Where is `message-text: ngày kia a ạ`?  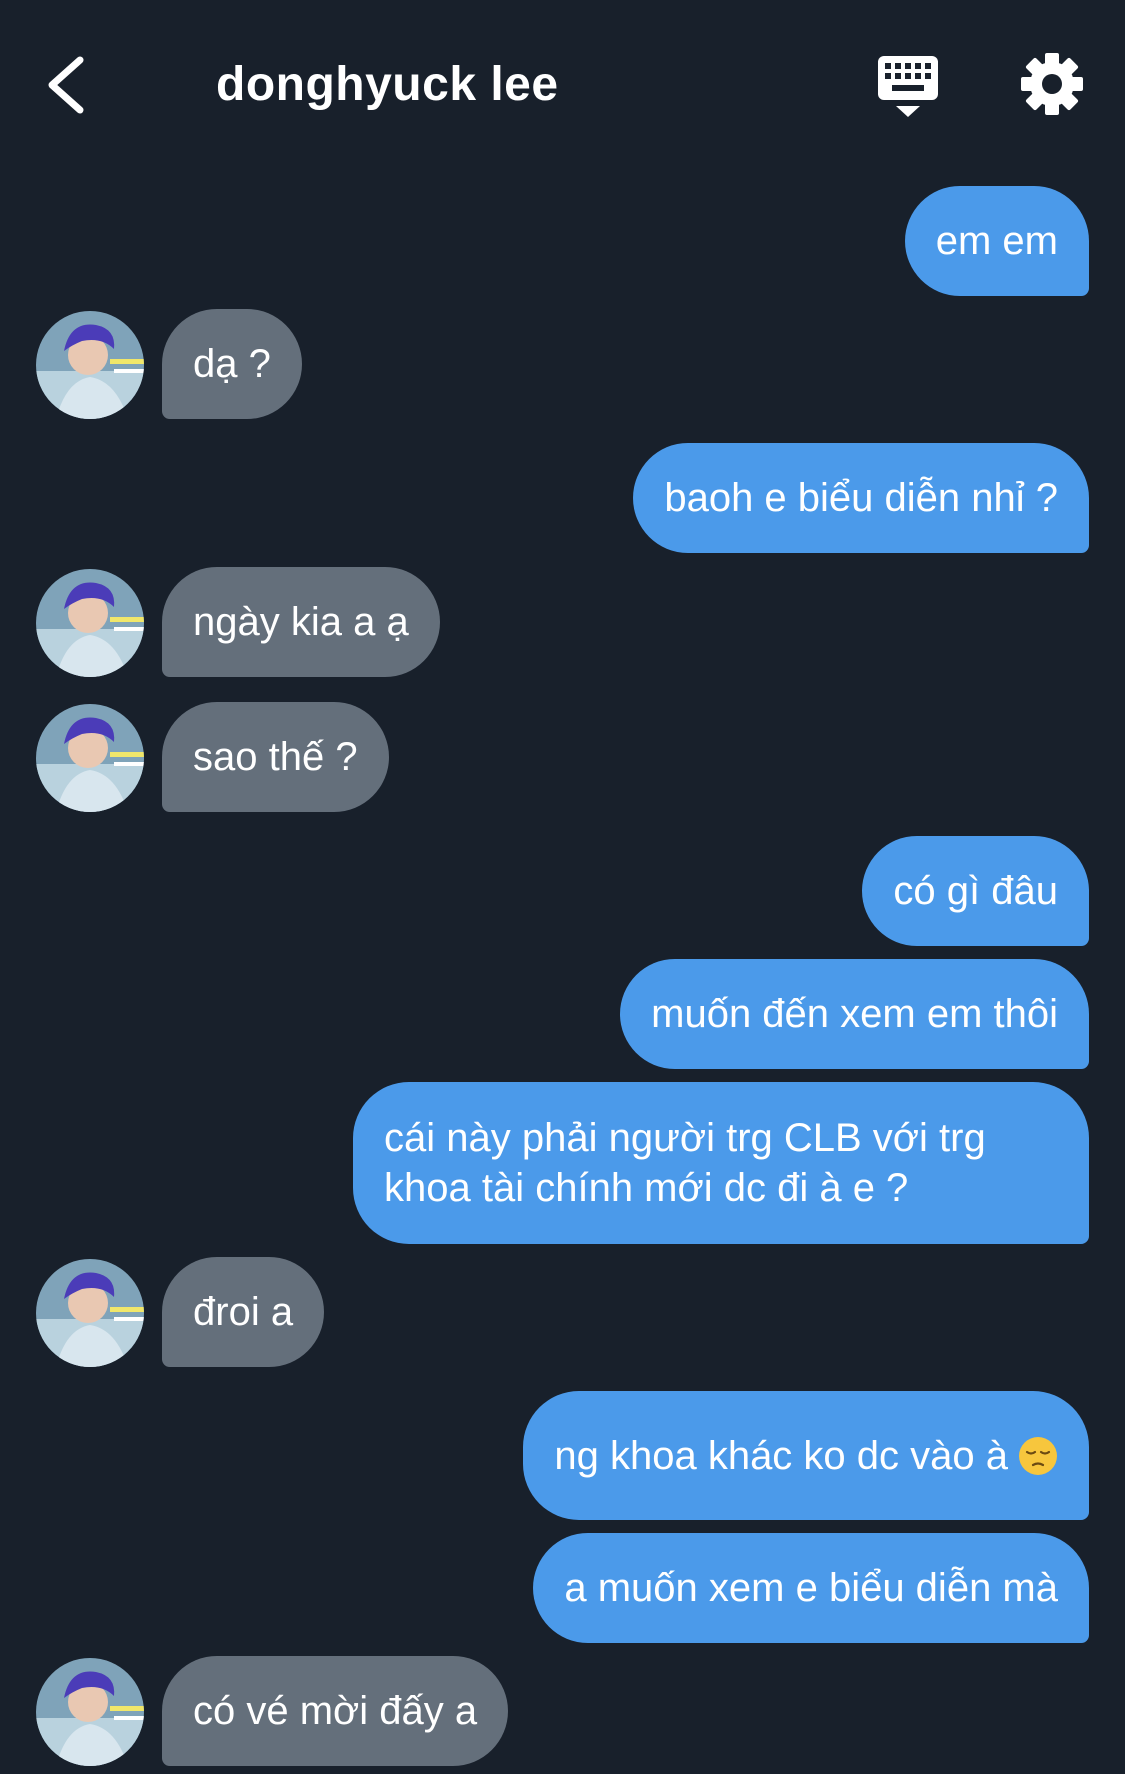 message-text: ngày kia a ạ is located at coordinates (301, 622).